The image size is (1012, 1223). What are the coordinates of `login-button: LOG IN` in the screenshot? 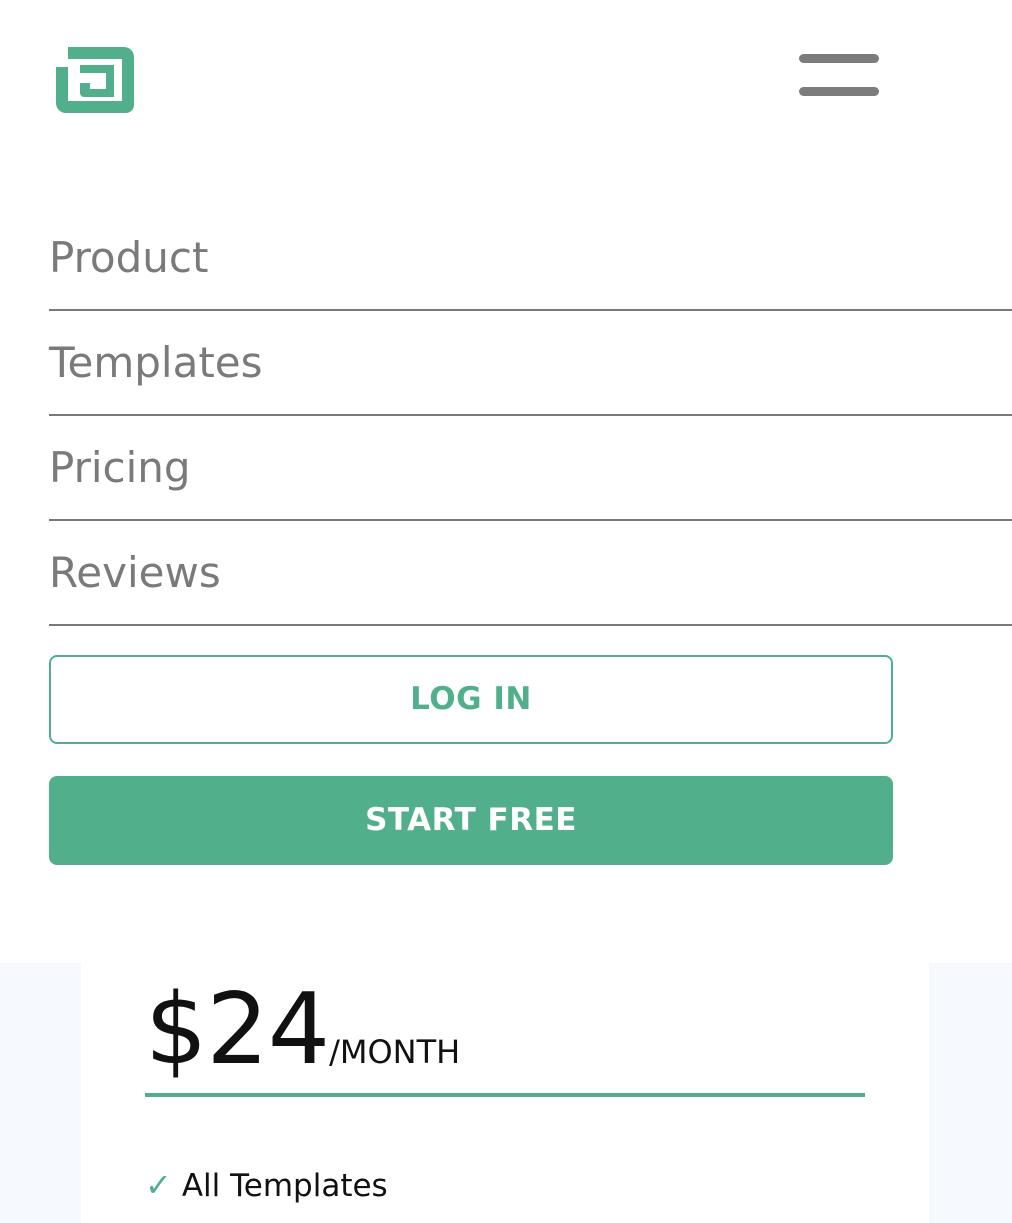 It's located at (471, 699).